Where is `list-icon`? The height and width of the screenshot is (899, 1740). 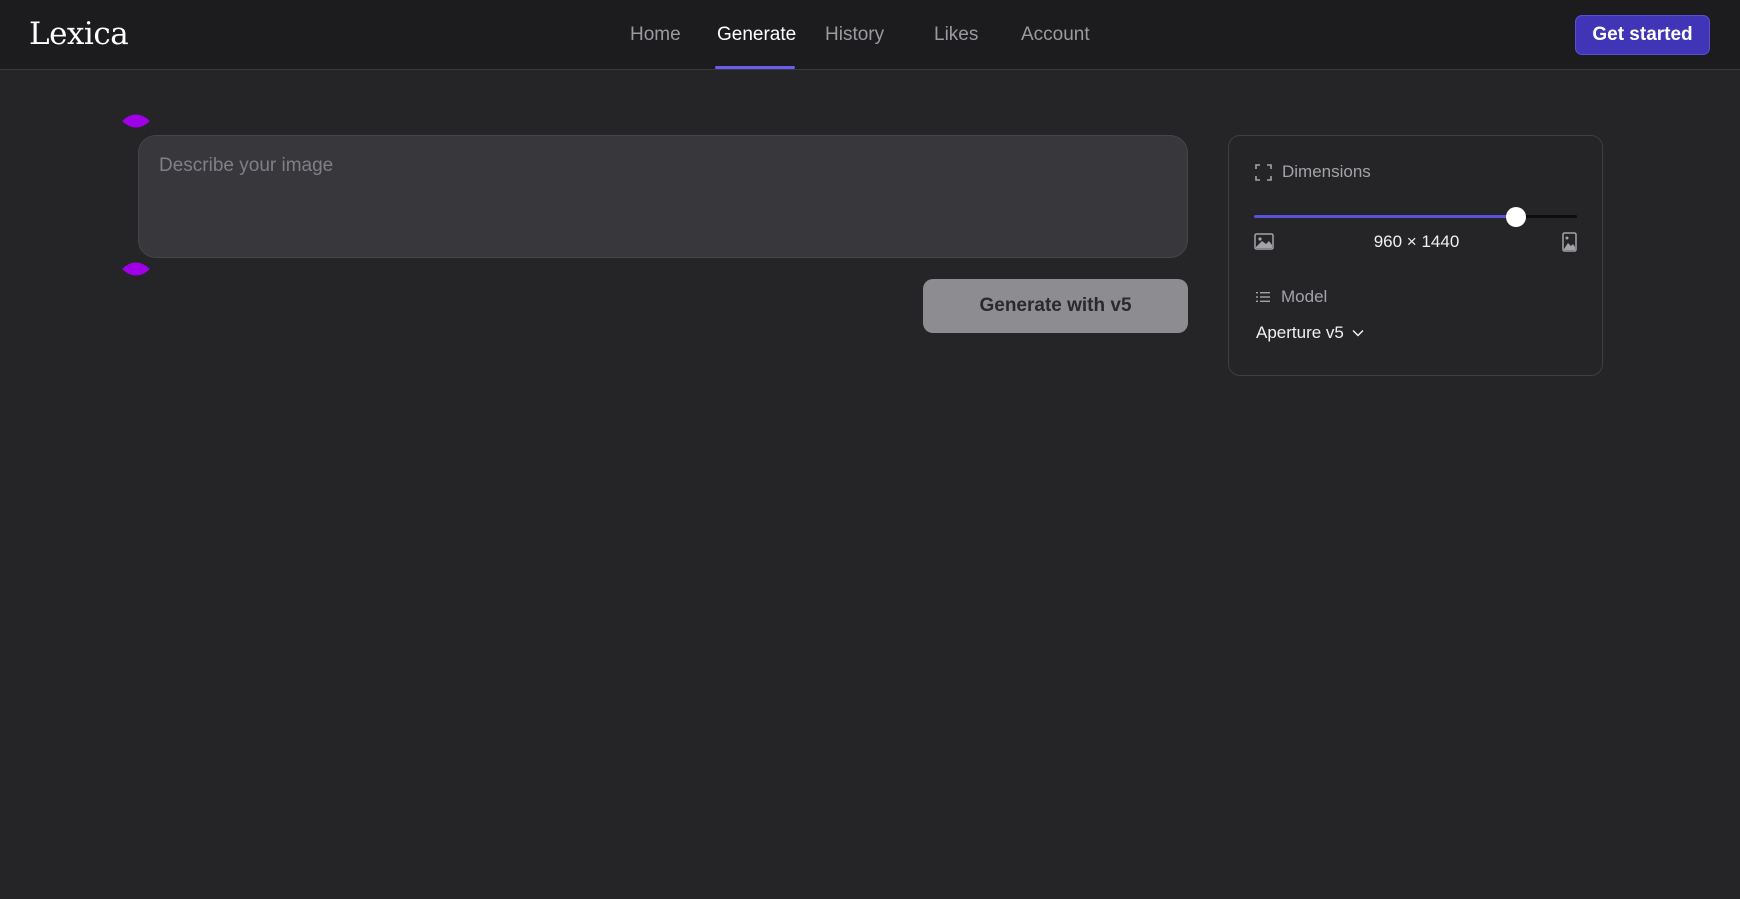 list-icon is located at coordinates (1263, 297).